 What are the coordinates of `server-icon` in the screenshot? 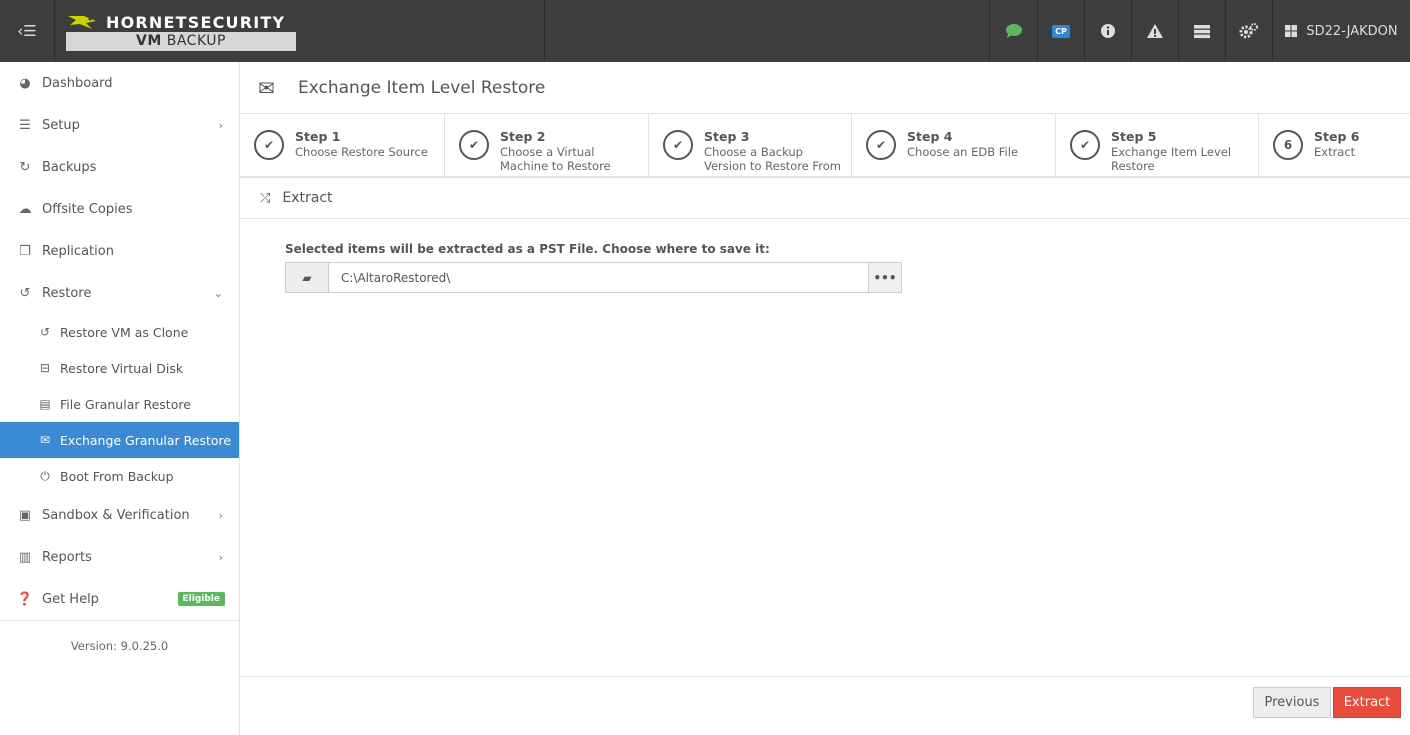 It's located at (1202, 31).